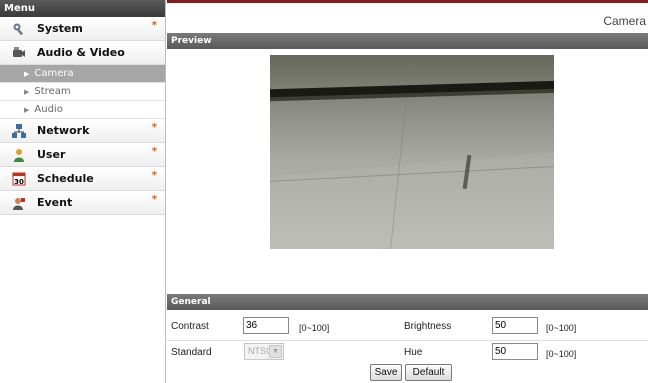  What do you see at coordinates (82, 92) in the screenshot?
I see `sidebar-subitem-stream: ▶ Stream` at bounding box center [82, 92].